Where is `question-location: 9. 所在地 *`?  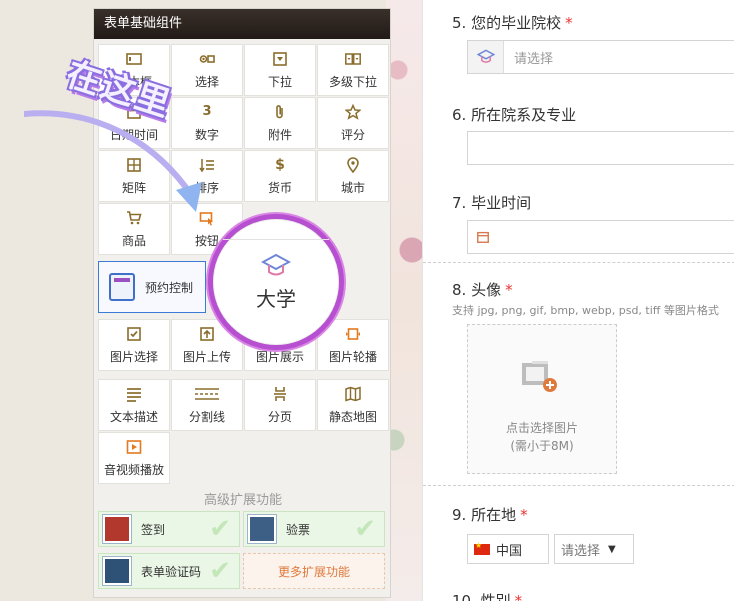
question-location: 9. 所在地 * is located at coordinates (490, 515).